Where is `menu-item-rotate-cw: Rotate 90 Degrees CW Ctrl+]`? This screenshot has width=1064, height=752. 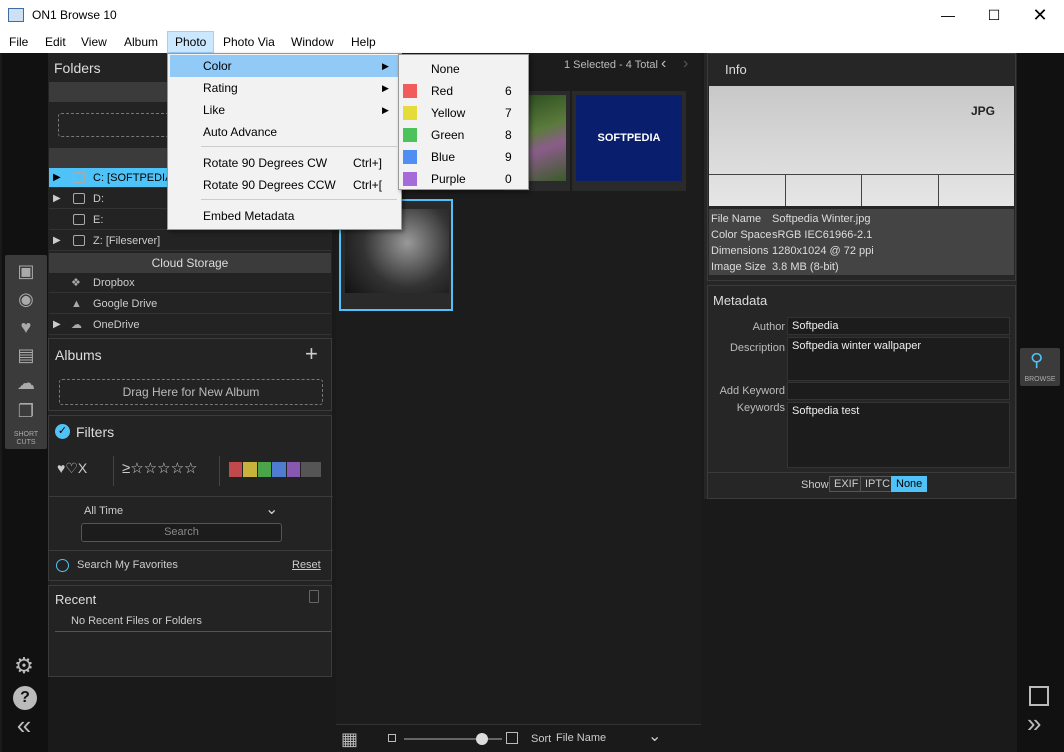 menu-item-rotate-cw: Rotate 90 Degrees CW Ctrl+] is located at coordinates (284, 163).